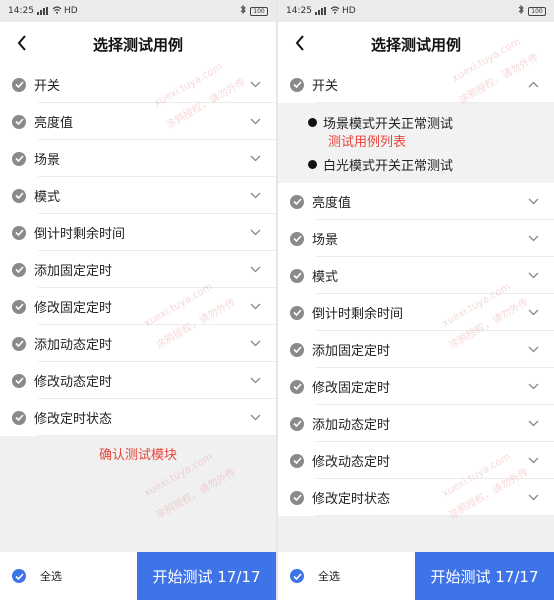 Image resolution: width=554 pixels, height=600 pixels. Describe the element at coordinates (388, 124) in the screenshot. I see `test-case-label: 场景模式开关正常测试` at that location.